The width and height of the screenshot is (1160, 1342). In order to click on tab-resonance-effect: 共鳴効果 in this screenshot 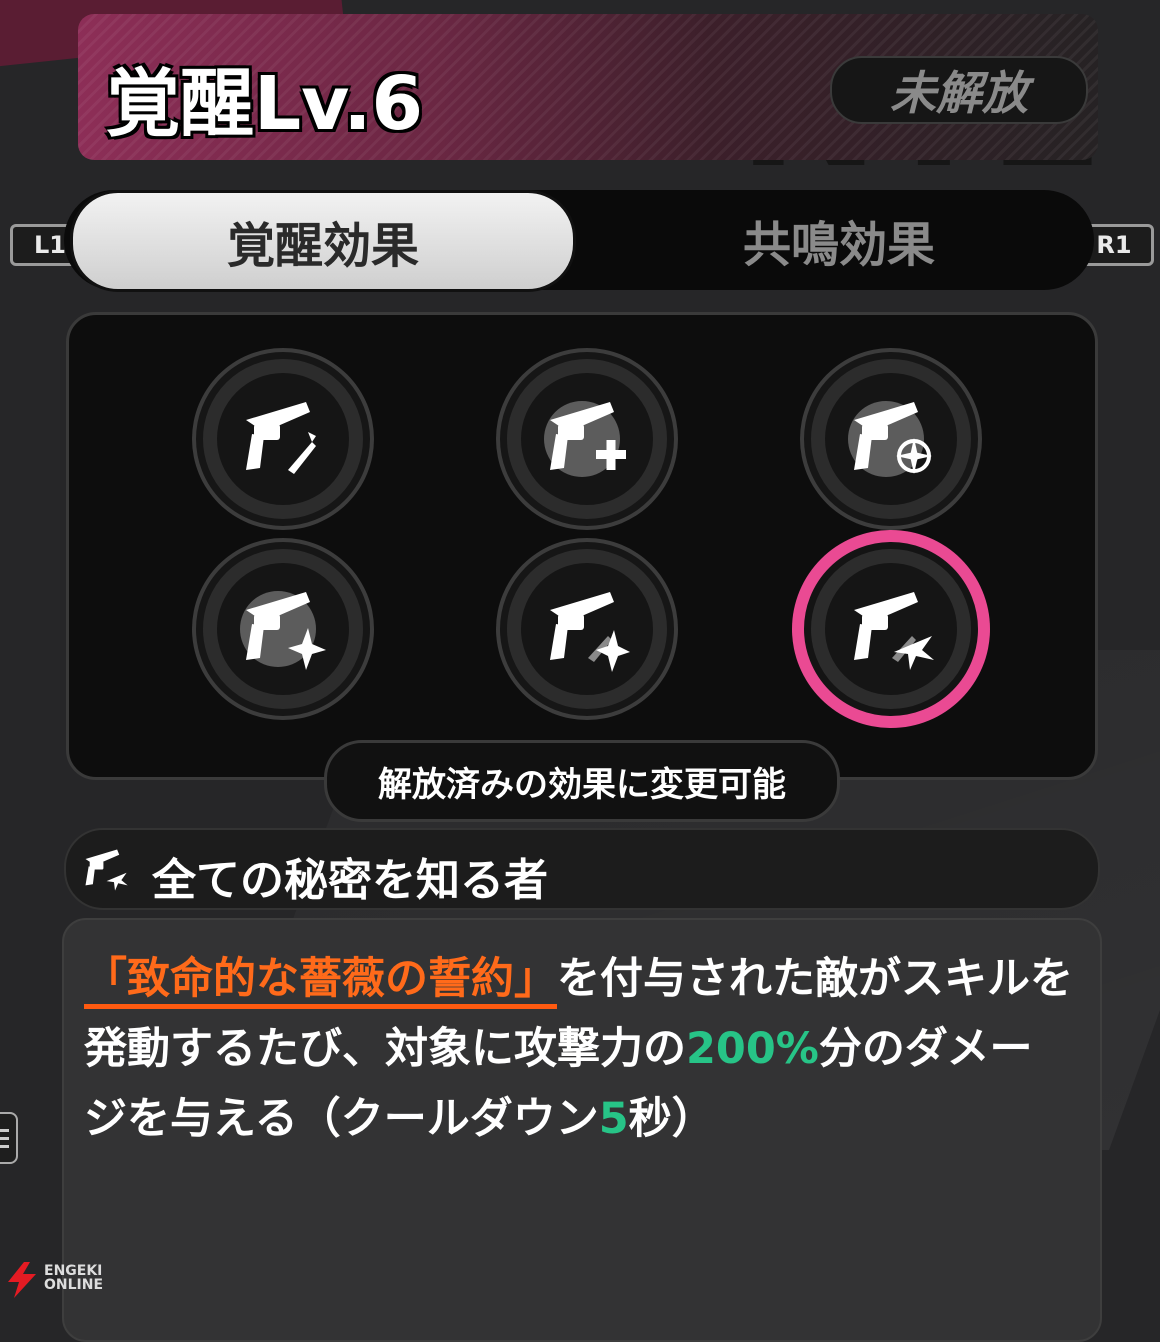, I will do `click(839, 240)`.